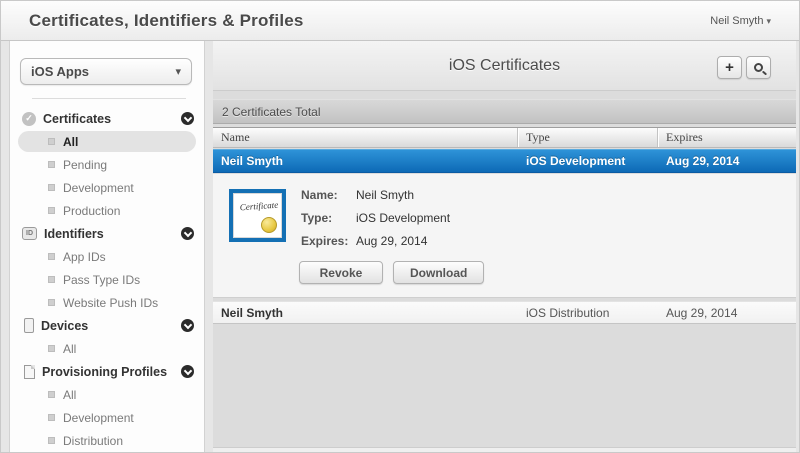  Describe the element at coordinates (107, 325) in the screenshot. I see `sidebar-section-devices: Devices` at that location.